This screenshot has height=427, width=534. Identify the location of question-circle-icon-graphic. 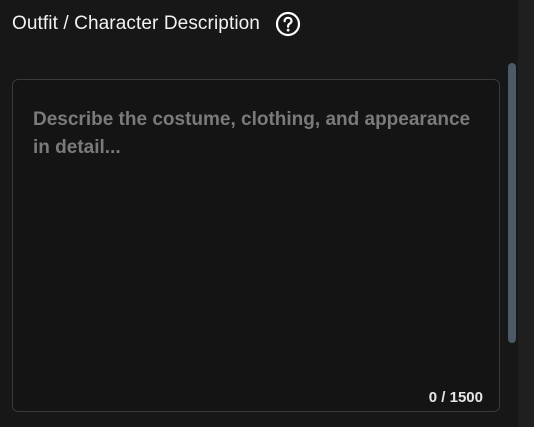
(288, 24).